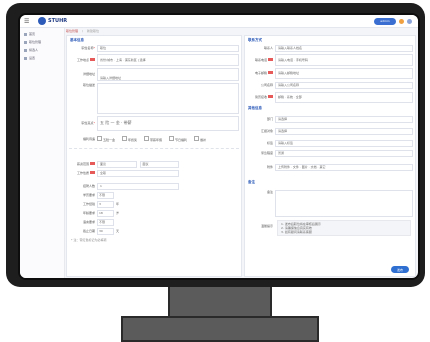  I want to click on sidebar-item-home: 首页, so click(44, 34).